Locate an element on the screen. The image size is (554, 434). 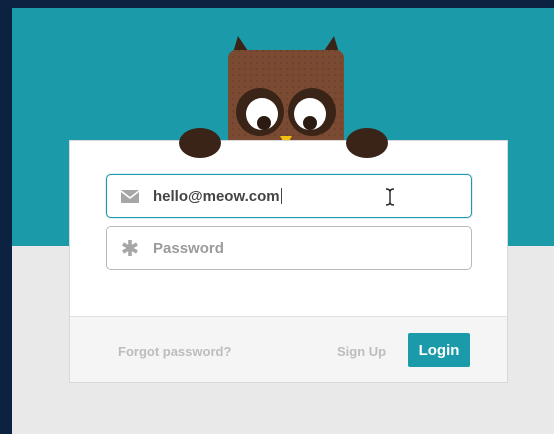
password-field: Password is located at coordinates (289, 248).